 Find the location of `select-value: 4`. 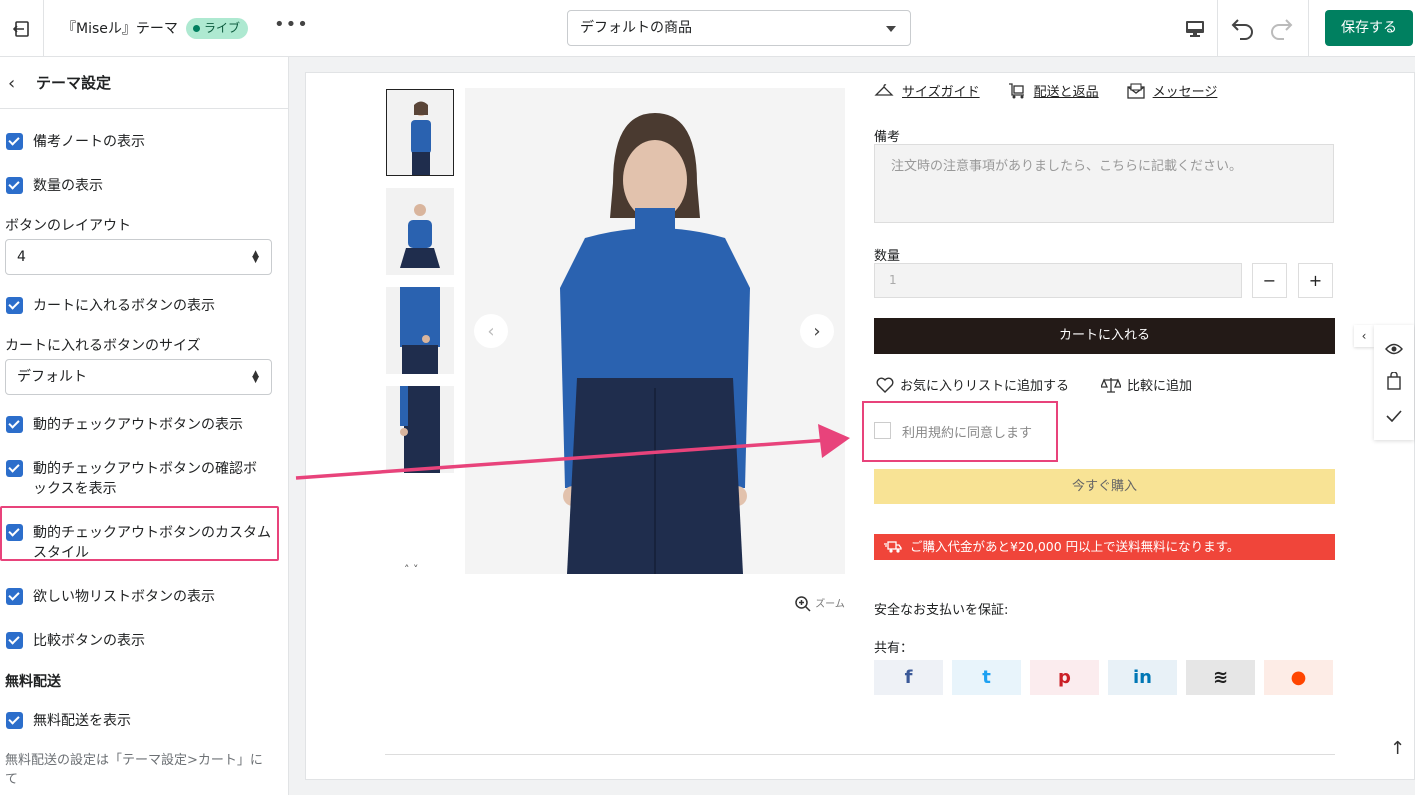

select-value: 4 is located at coordinates (21, 257).